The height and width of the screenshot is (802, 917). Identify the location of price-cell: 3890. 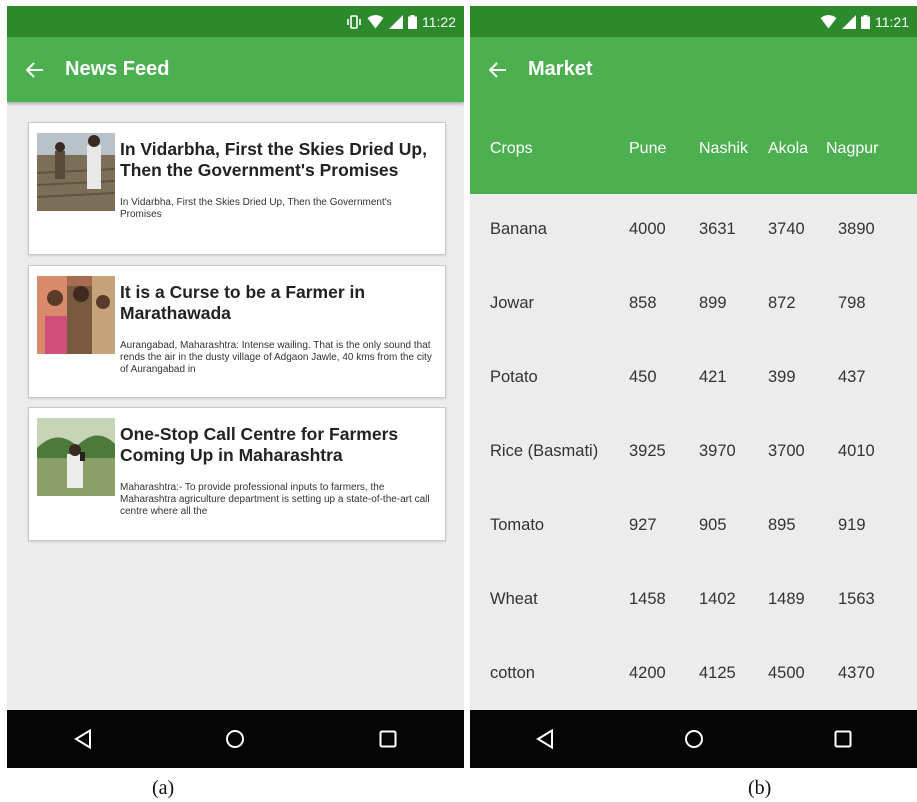
(856, 229).